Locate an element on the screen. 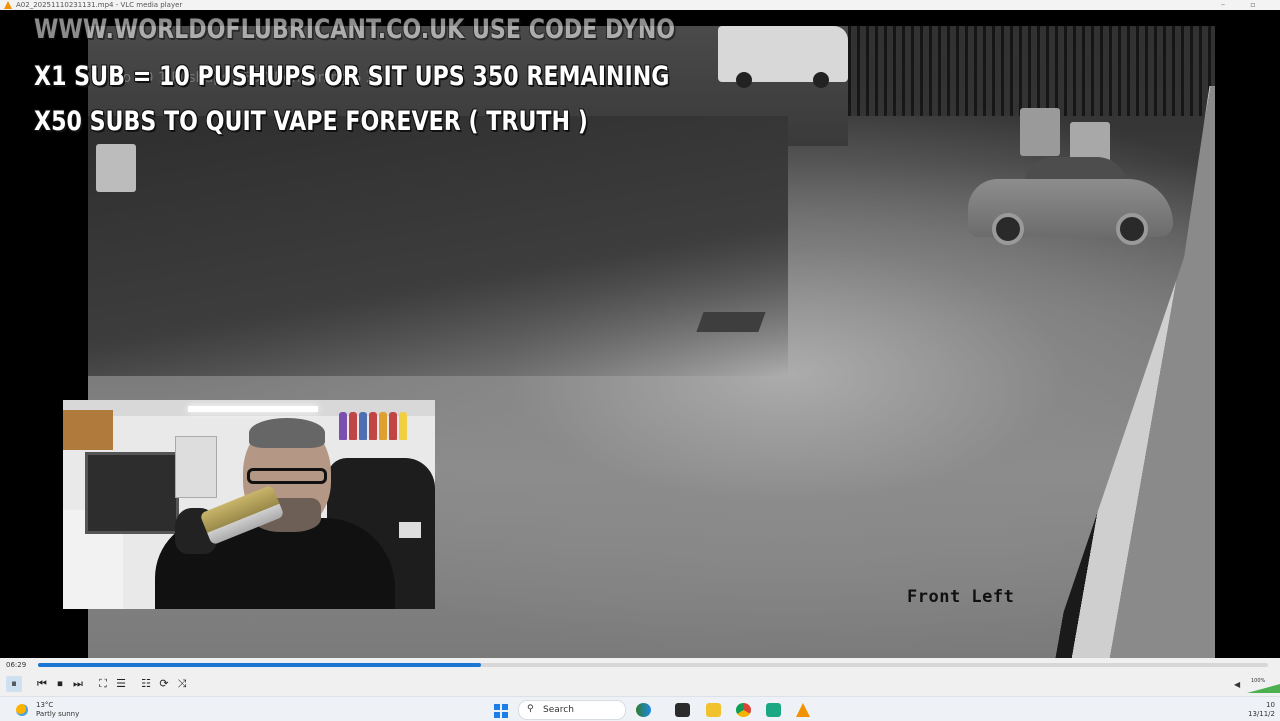 The width and height of the screenshot is (1280, 721). seek-row: 06:29 is located at coordinates (640, 665).